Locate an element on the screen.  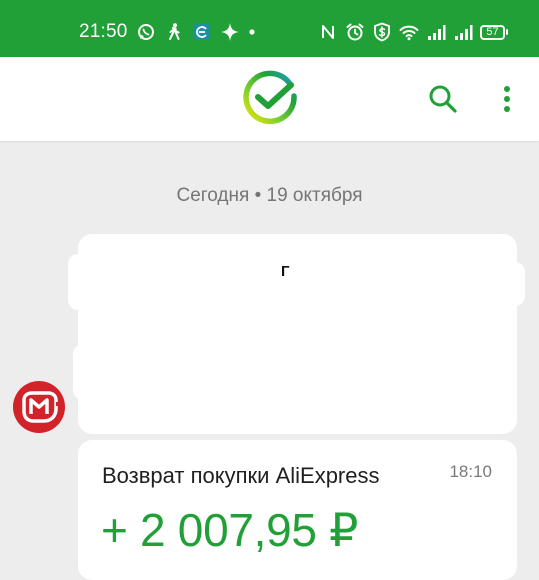
app-icon is located at coordinates (202, 32).